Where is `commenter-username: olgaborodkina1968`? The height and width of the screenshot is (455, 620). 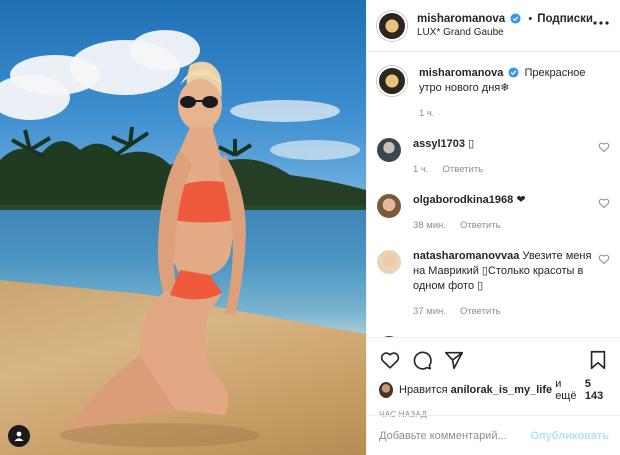
commenter-username: olgaborodkina1968 is located at coordinates (463, 200).